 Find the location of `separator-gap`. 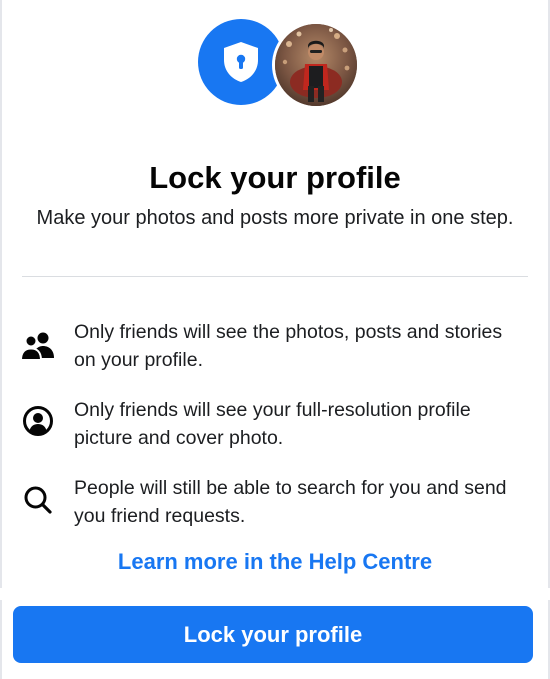

separator-gap is located at coordinates (275, 594).